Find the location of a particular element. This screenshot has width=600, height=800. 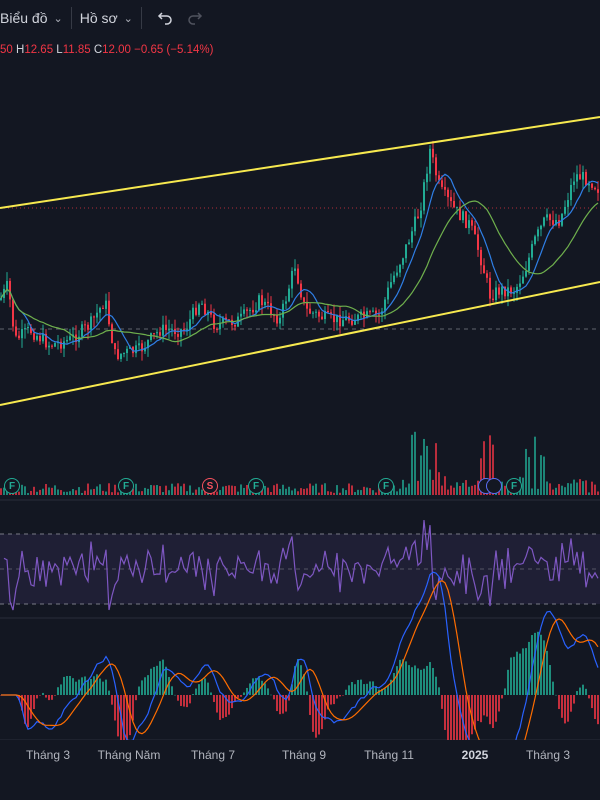

redo-button is located at coordinates (195, 18).